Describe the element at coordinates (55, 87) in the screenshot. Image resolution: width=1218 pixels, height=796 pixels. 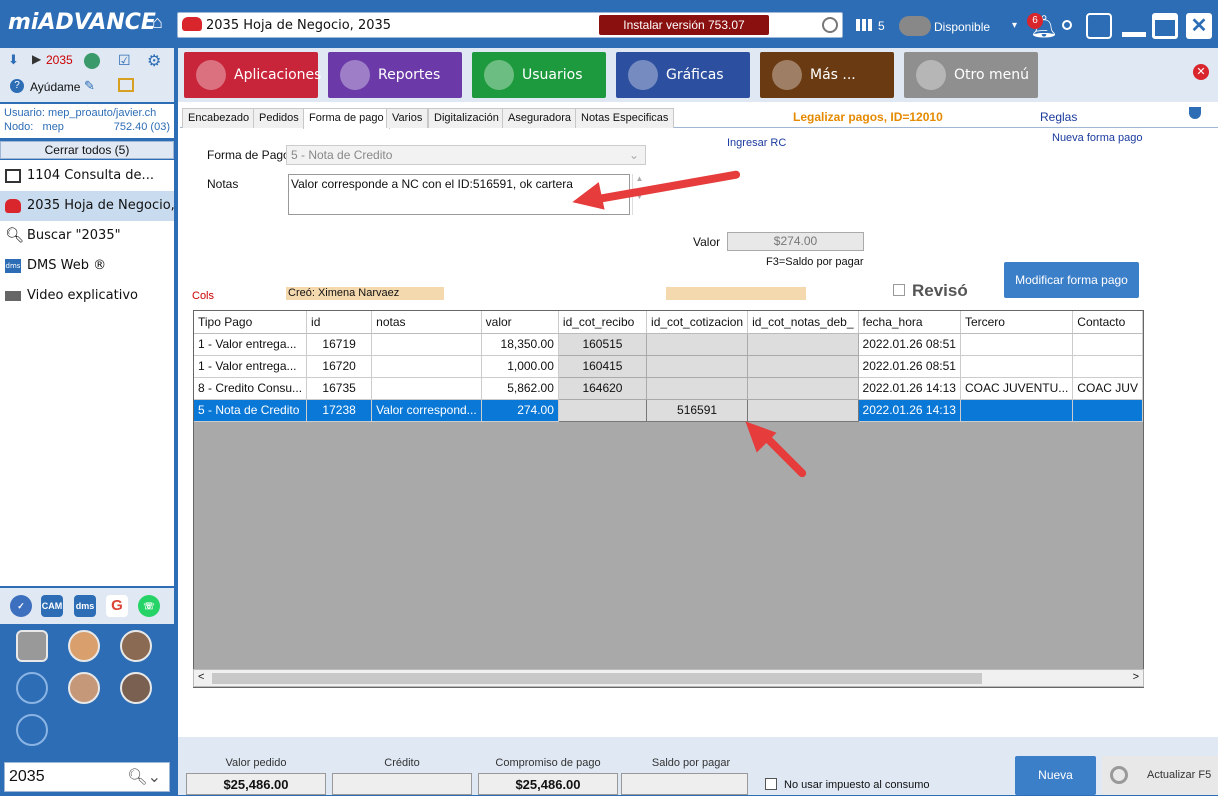
I see `help-label: Ayúdame` at that location.